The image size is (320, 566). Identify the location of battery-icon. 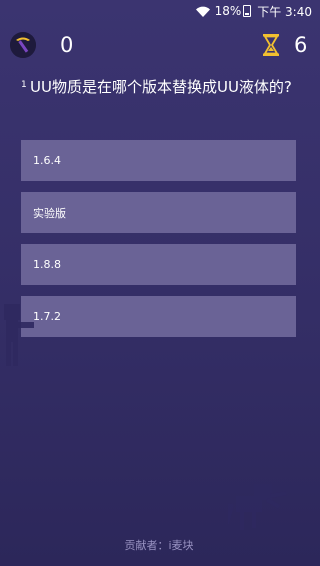
(247, 11).